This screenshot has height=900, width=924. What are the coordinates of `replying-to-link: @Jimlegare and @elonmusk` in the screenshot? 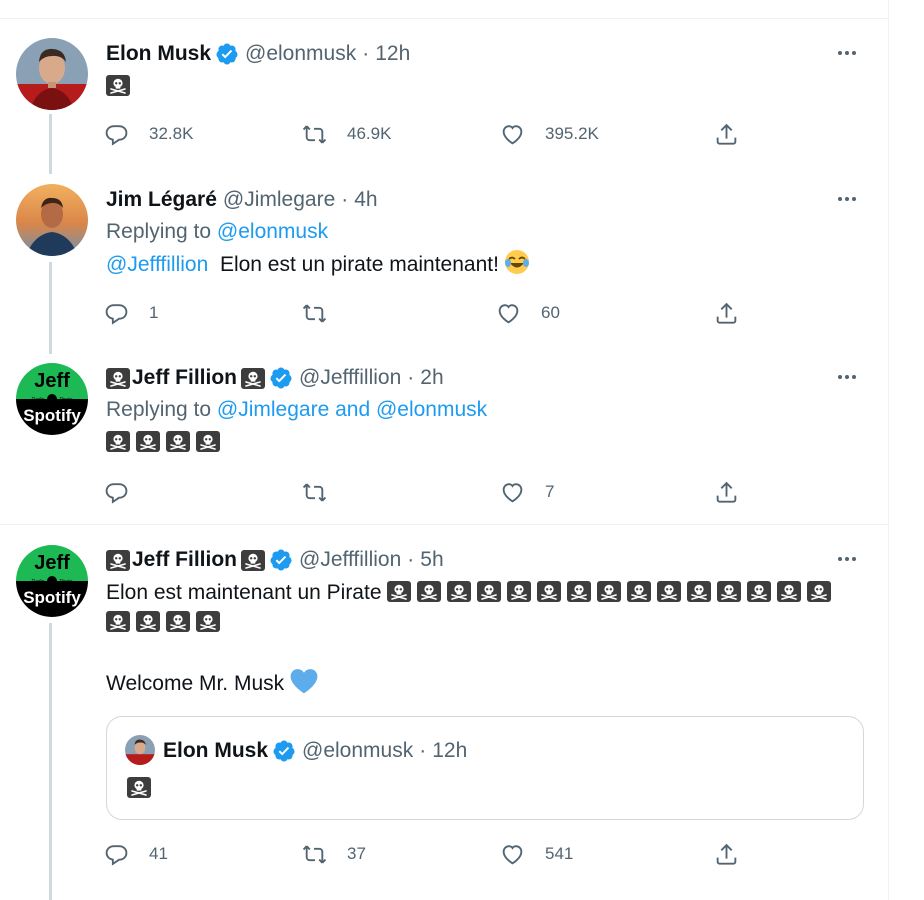 It's located at (352, 409).